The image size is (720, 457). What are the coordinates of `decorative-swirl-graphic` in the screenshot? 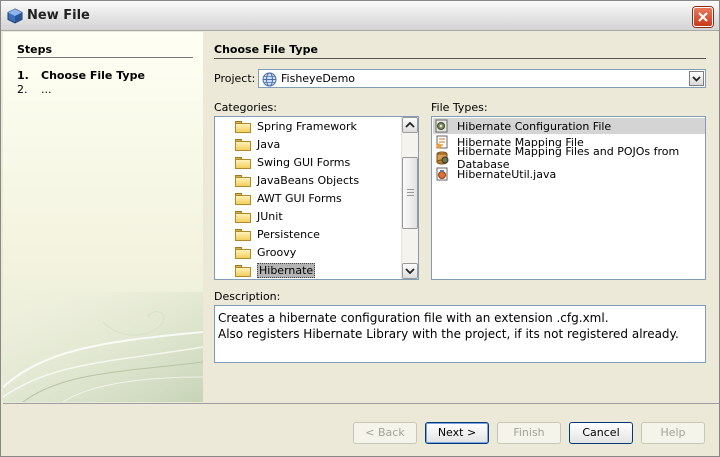 It's located at (103, 347).